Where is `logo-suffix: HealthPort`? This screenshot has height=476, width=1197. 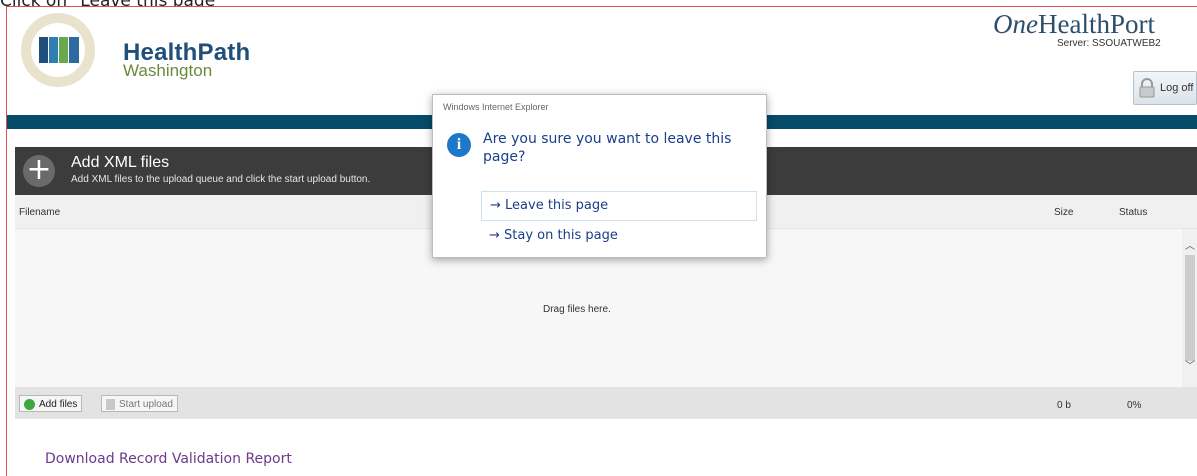 logo-suffix: HealthPort is located at coordinates (1096, 24).